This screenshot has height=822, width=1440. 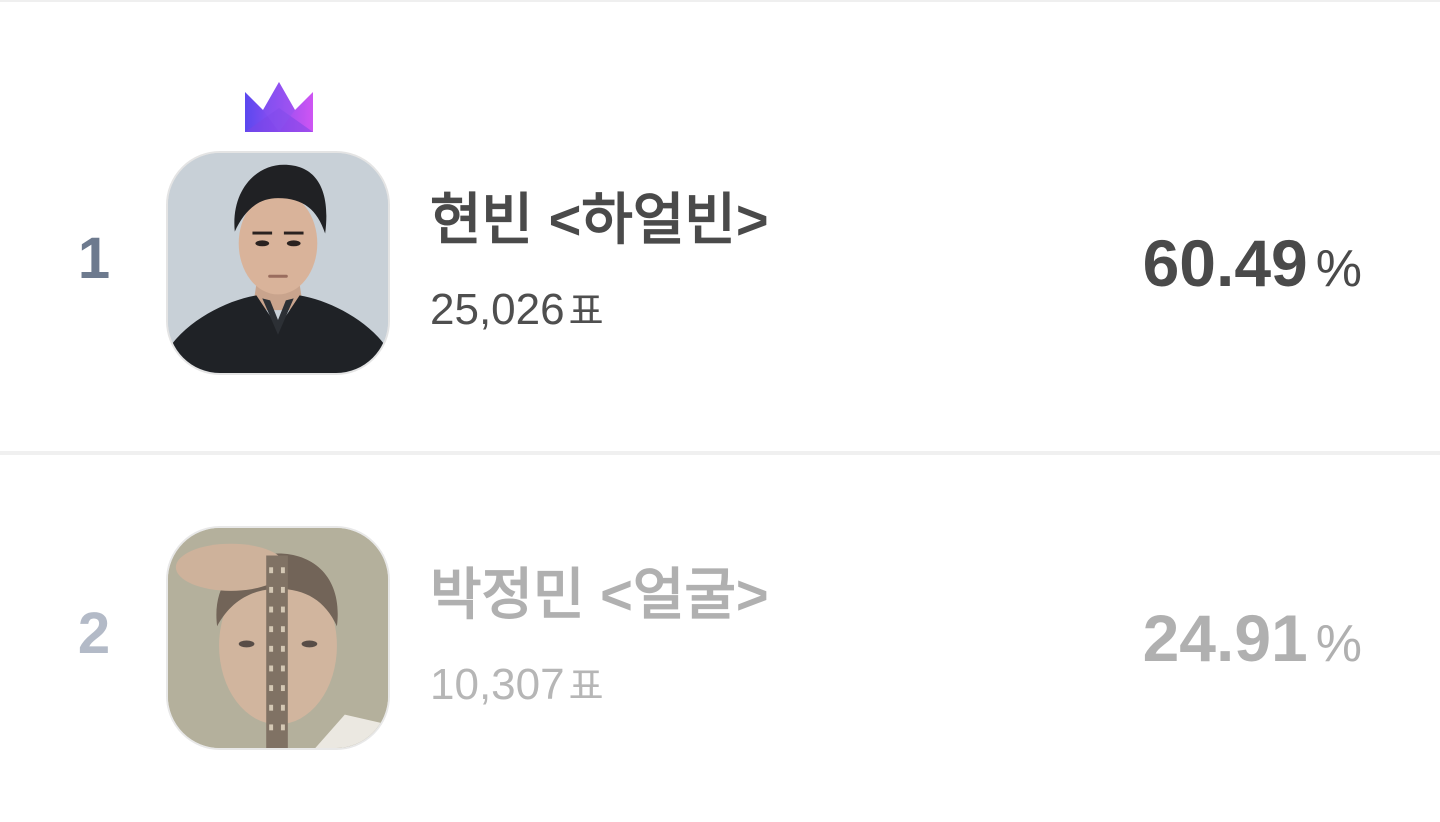 I want to click on vote-percent: 60.49%, so click(x=1252, y=263).